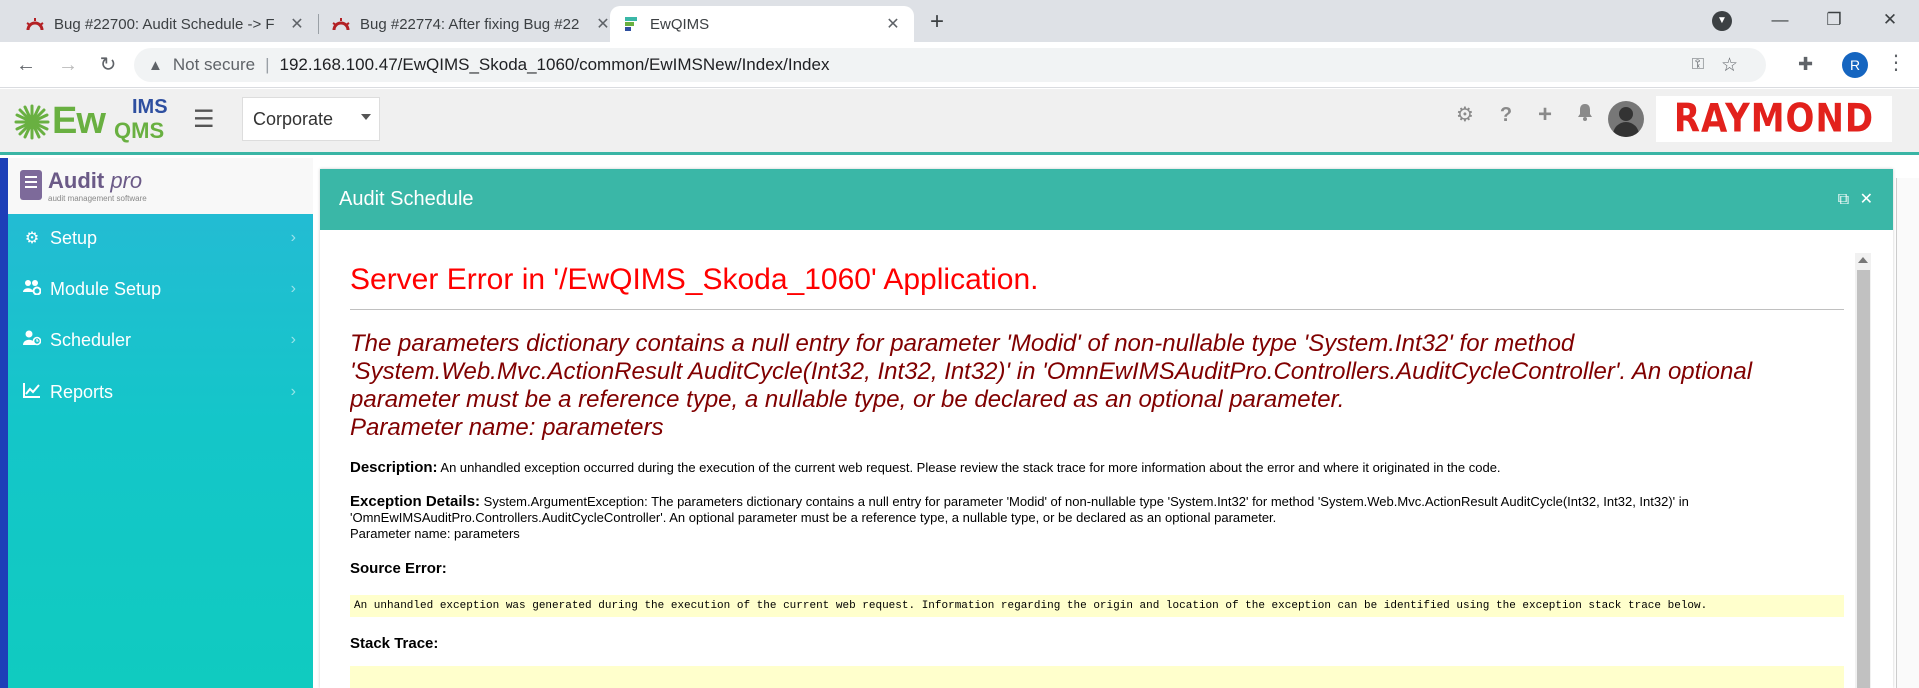 This screenshot has height=688, width=1919. What do you see at coordinates (394, 467) in the screenshot?
I see `description-label: Description:` at bounding box center [394, 467].